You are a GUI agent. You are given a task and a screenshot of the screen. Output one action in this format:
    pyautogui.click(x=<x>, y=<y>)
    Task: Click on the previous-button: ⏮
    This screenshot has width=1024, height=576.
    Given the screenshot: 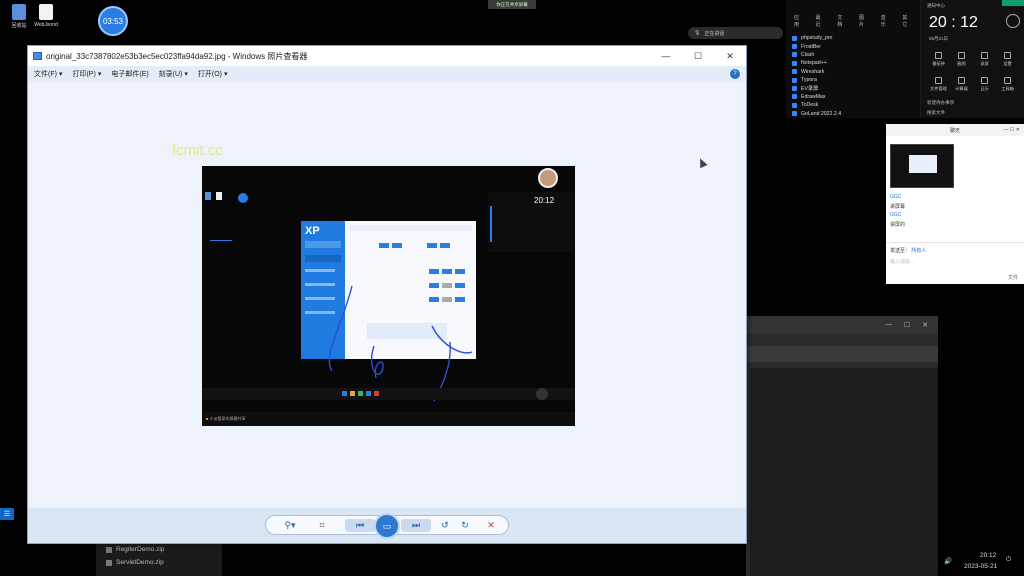 What is the action you would take?
    pyautogui.click(x=360, y=525)
    